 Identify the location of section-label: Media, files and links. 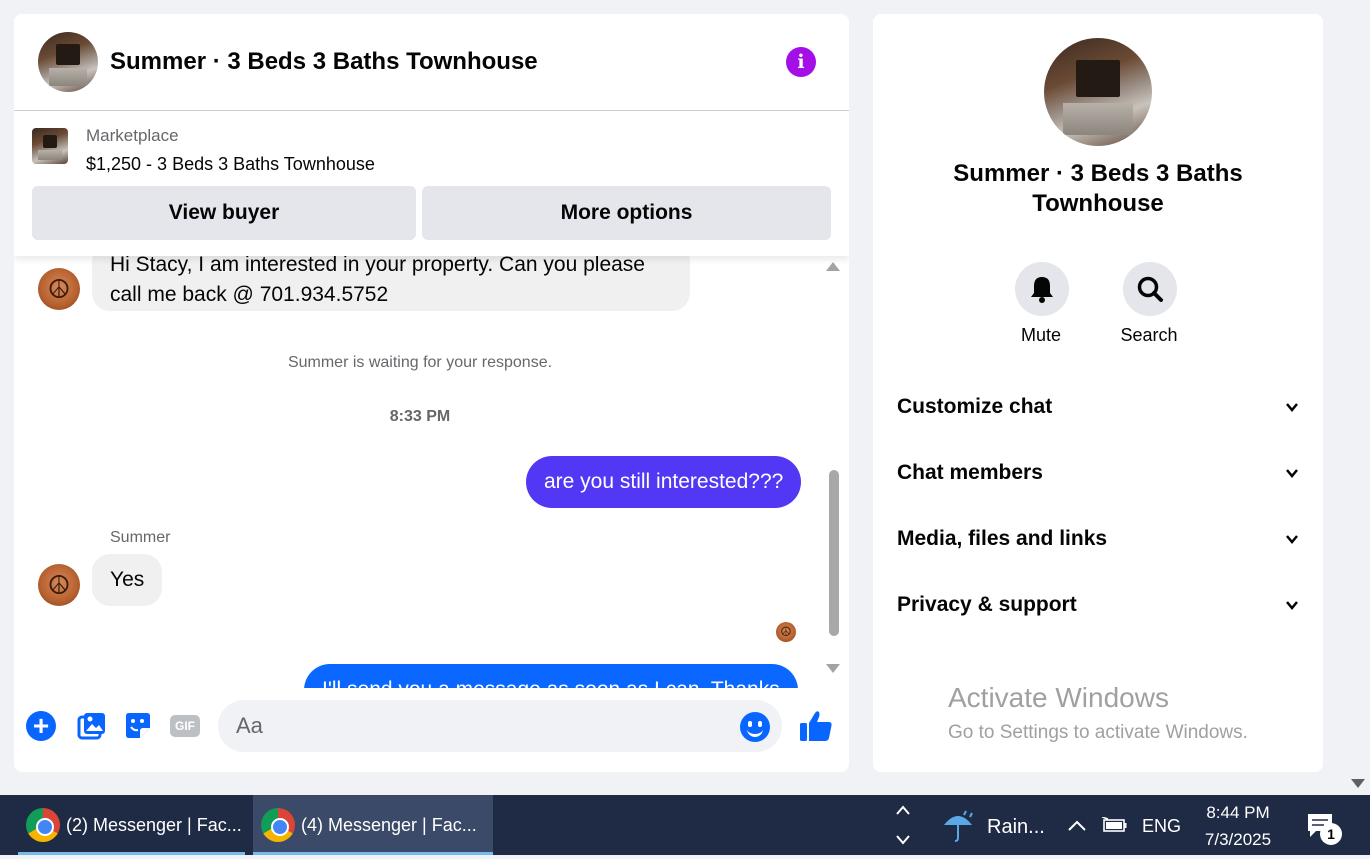
(1002, 538).